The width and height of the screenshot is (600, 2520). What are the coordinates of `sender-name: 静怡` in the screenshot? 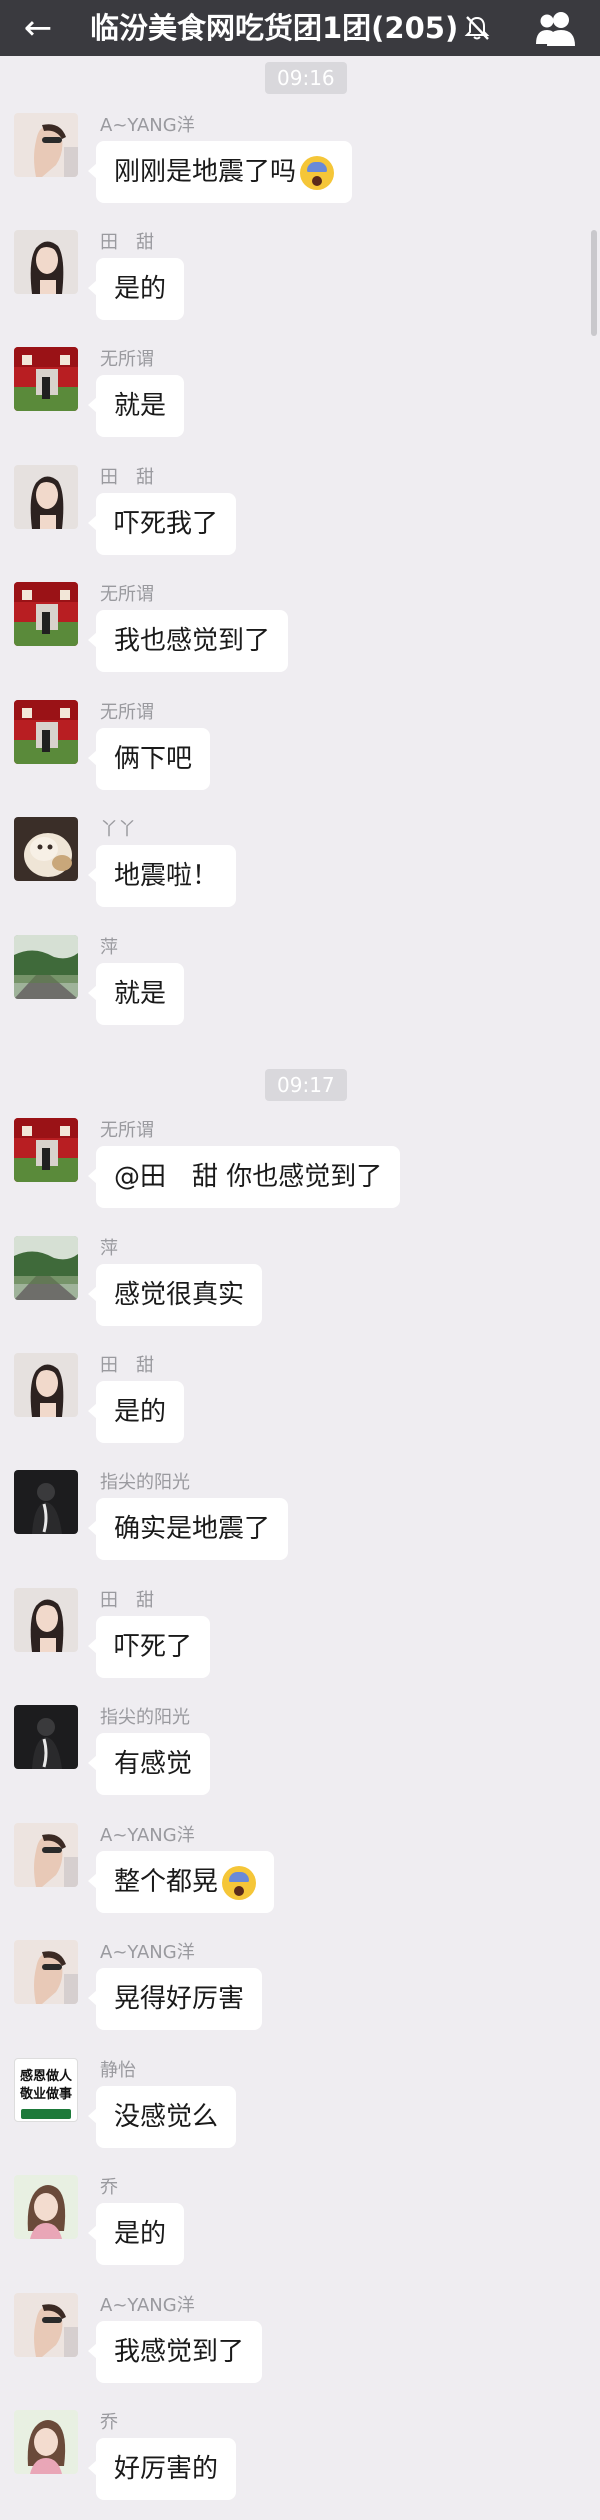 It's located at (118, 2070).